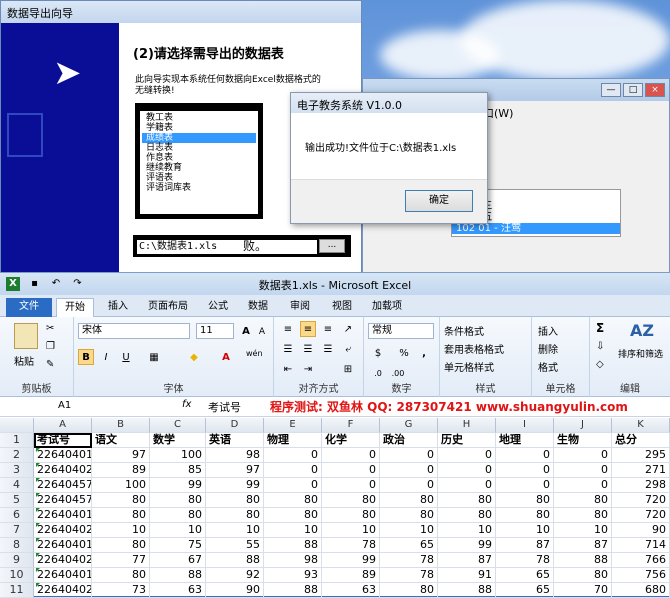 The image size is (670, 598). What do you see at coordinates (17, 560) in the screenshot?
I see `row-header: 9` at bounding box center [17, 560].